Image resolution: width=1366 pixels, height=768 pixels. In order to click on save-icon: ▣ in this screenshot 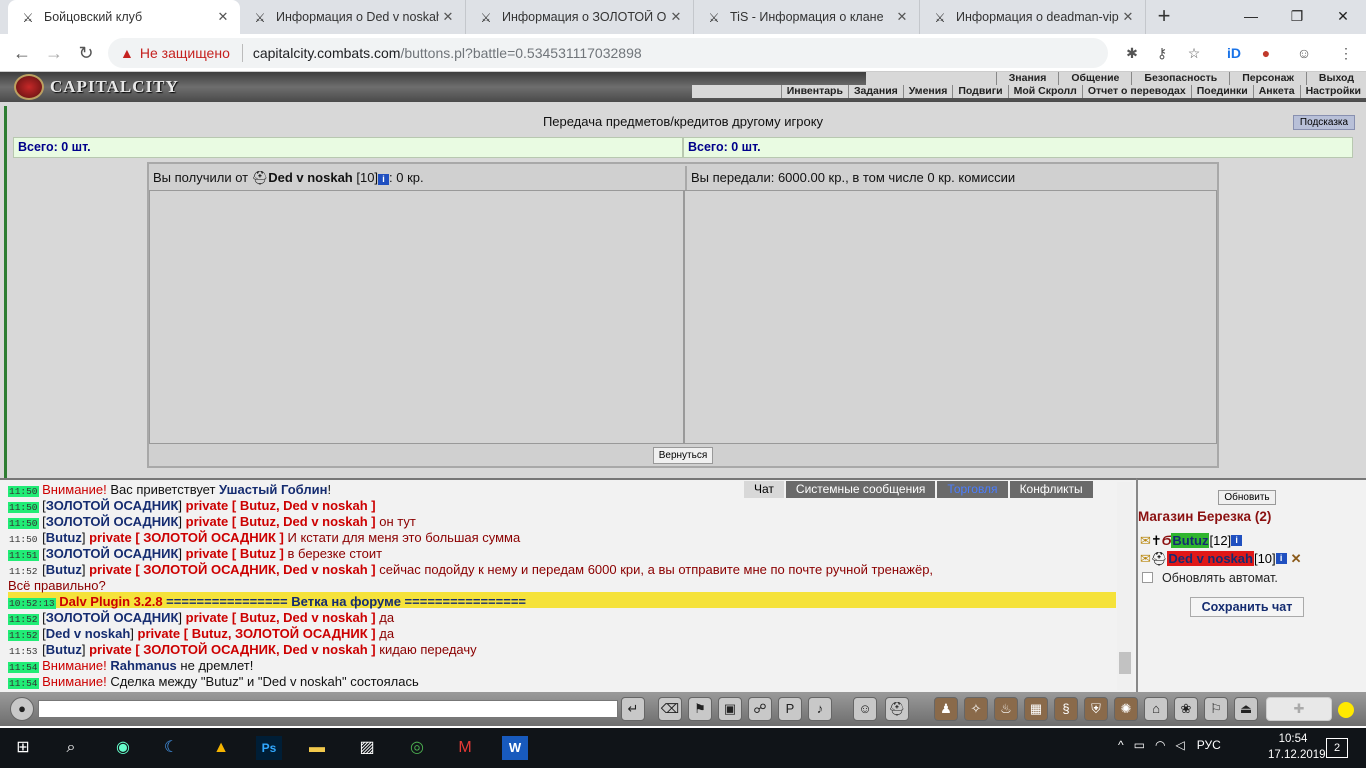, I will do `click(730, 709)`.